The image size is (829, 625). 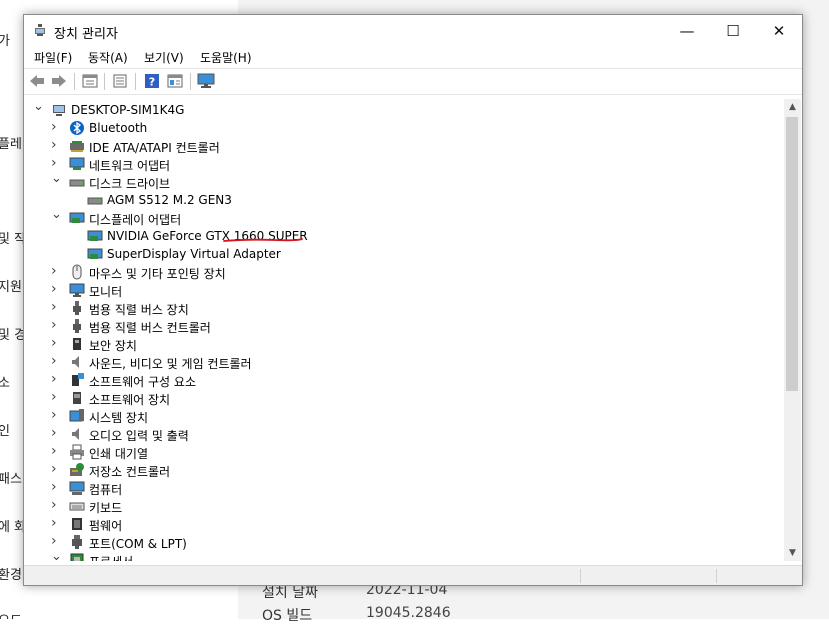 What do you see at coordinates (170, 364) in the screenshot?
I see `tree-item-label: 사운드, 비디오 및 게임 컨트롤러` at bounding box center [170, 364].